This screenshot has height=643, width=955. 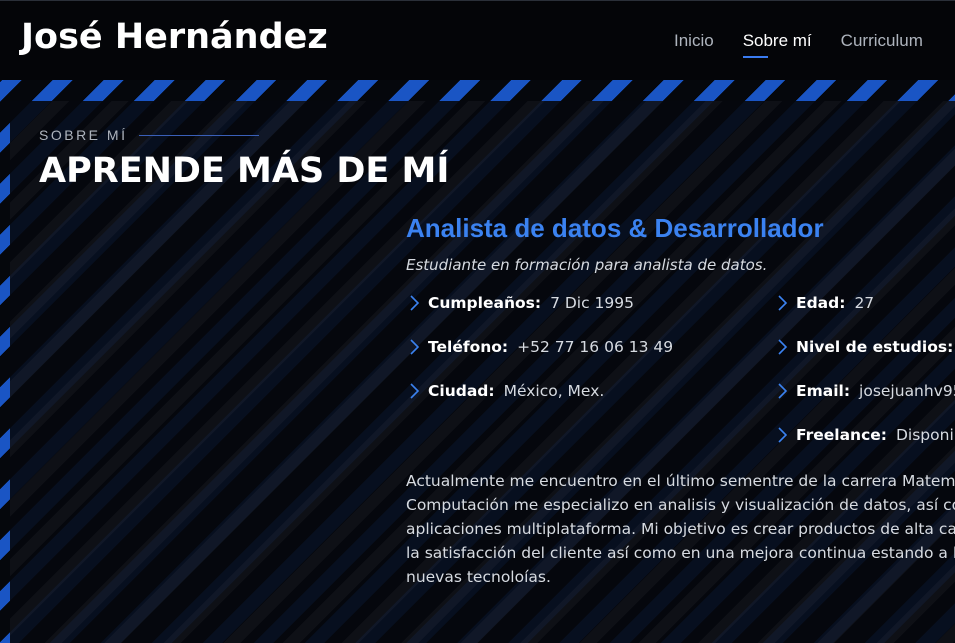 I want to click on info-label: Ciudad:, so click(x=461, y=391).